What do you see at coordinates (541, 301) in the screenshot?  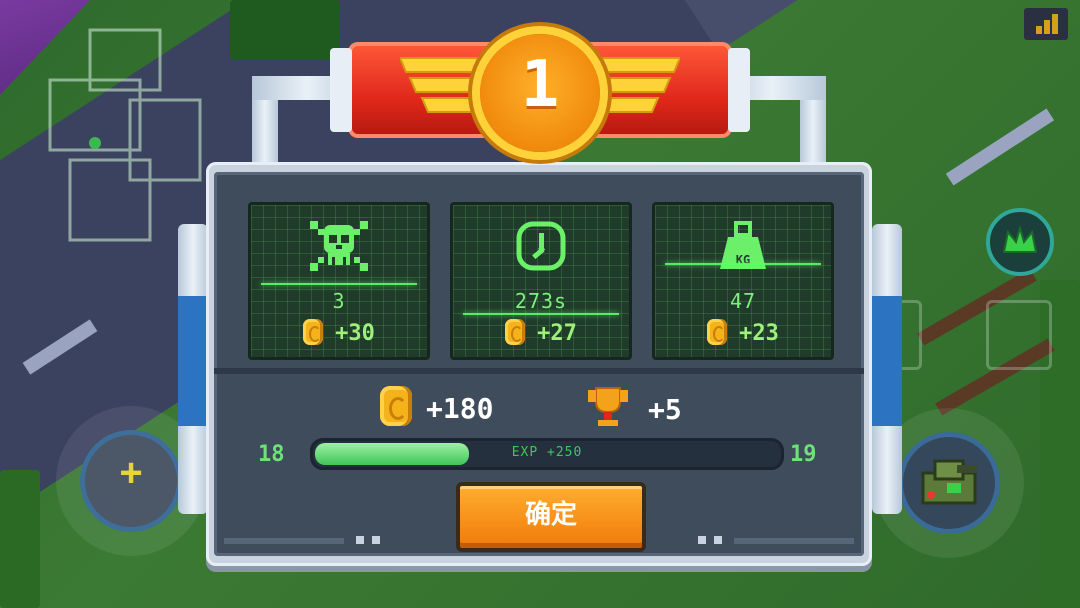 I see `time-value: 273s` at bounding box center [541, 301].